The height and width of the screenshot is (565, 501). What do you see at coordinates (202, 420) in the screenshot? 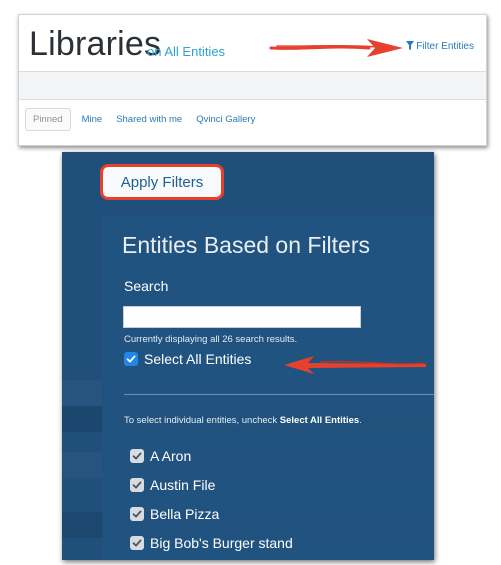
I see `instructions-prefix: To select individual entities, uncheck` at bounding box center [202, 420].